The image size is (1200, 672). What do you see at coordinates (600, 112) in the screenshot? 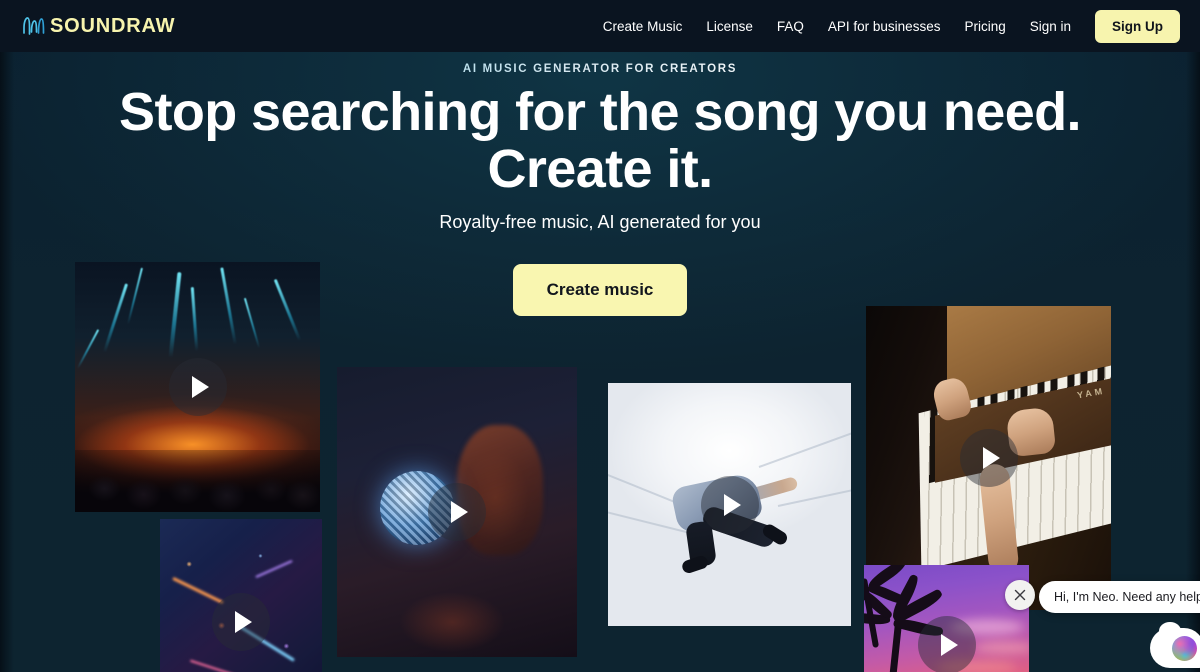
I see `headline-line-1: Stop searching for the song you need.` at bounding box center [600, 112].